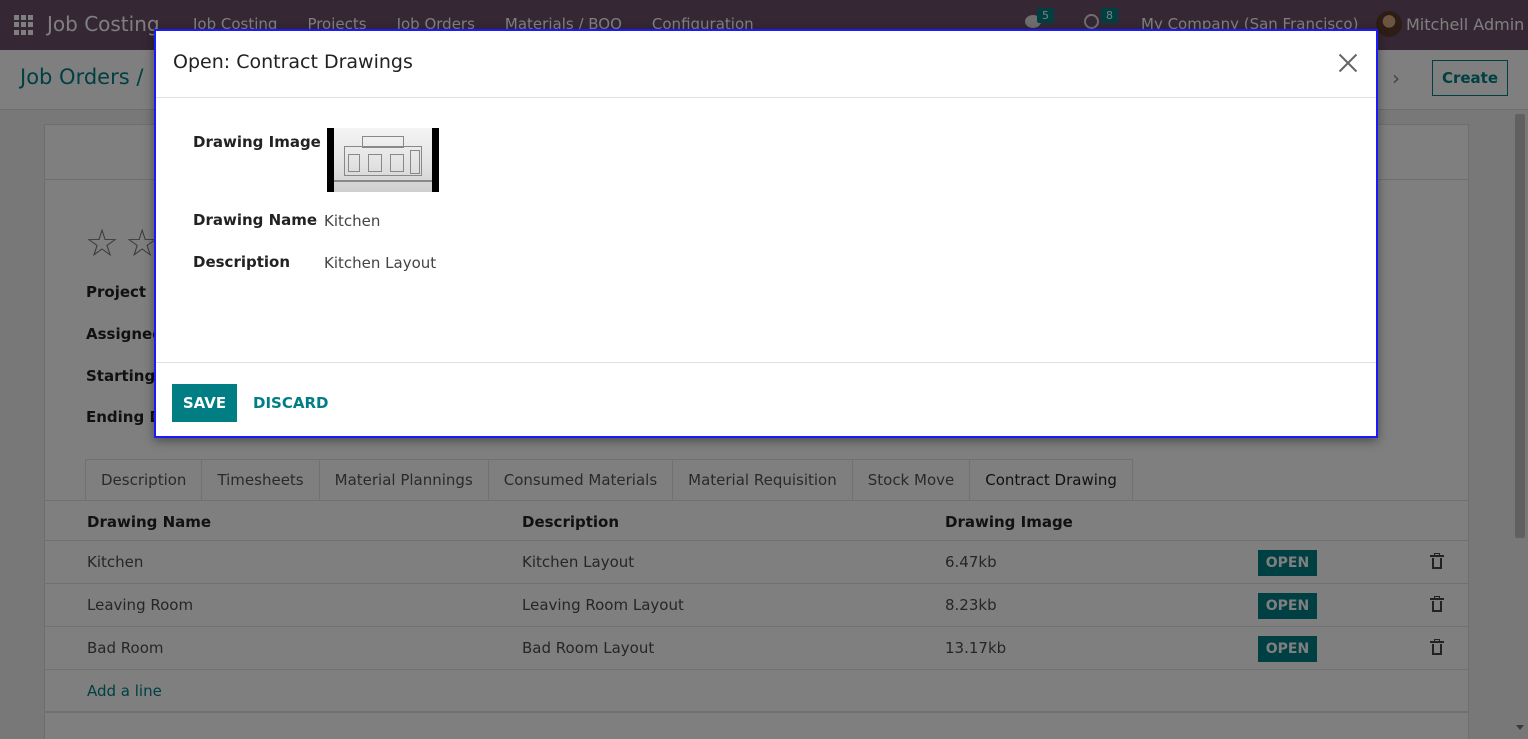 The width and height of the screenshot is (1528, 739). What do you see at coordinates (766, 400) in the screenshot?
I see `dialog-footer: SAVE DISCARD` at bounding box center [766, 400].